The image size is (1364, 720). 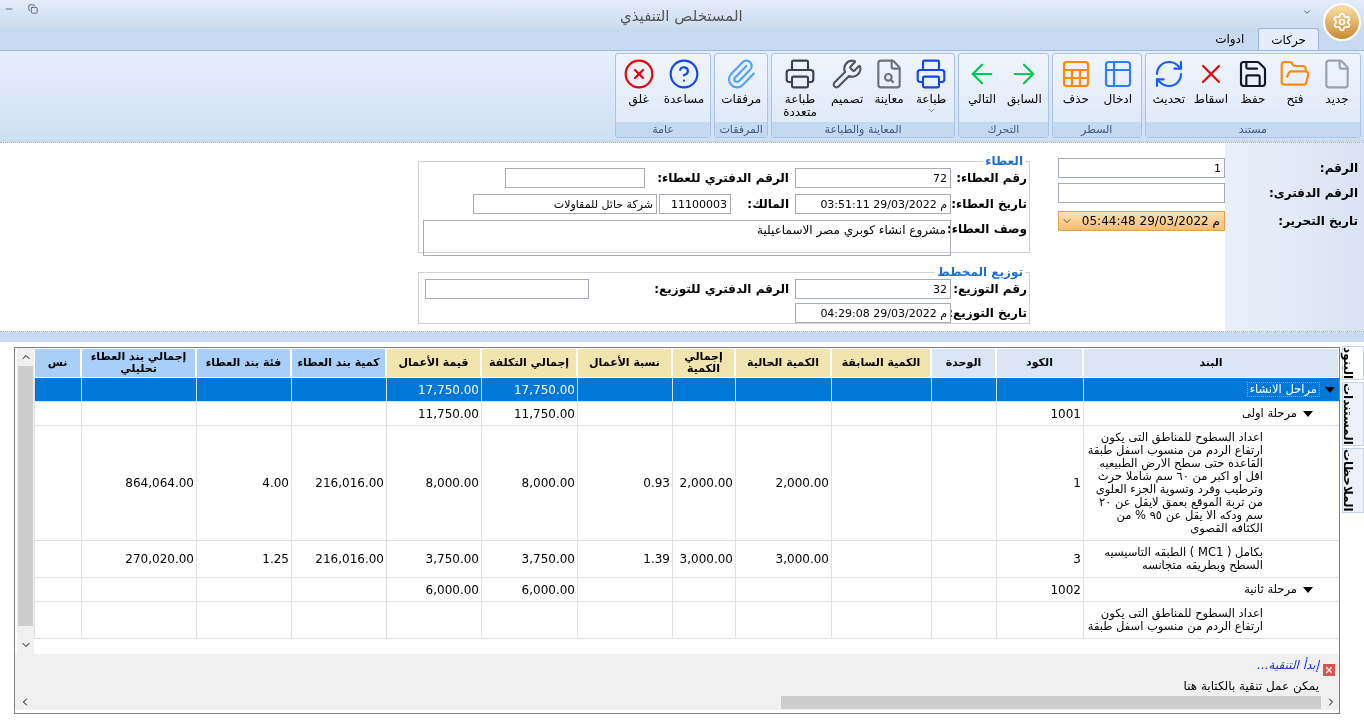 I want to click on column-header: إجمالي بند العطاء تحليلي, so click(x=138, y=363).